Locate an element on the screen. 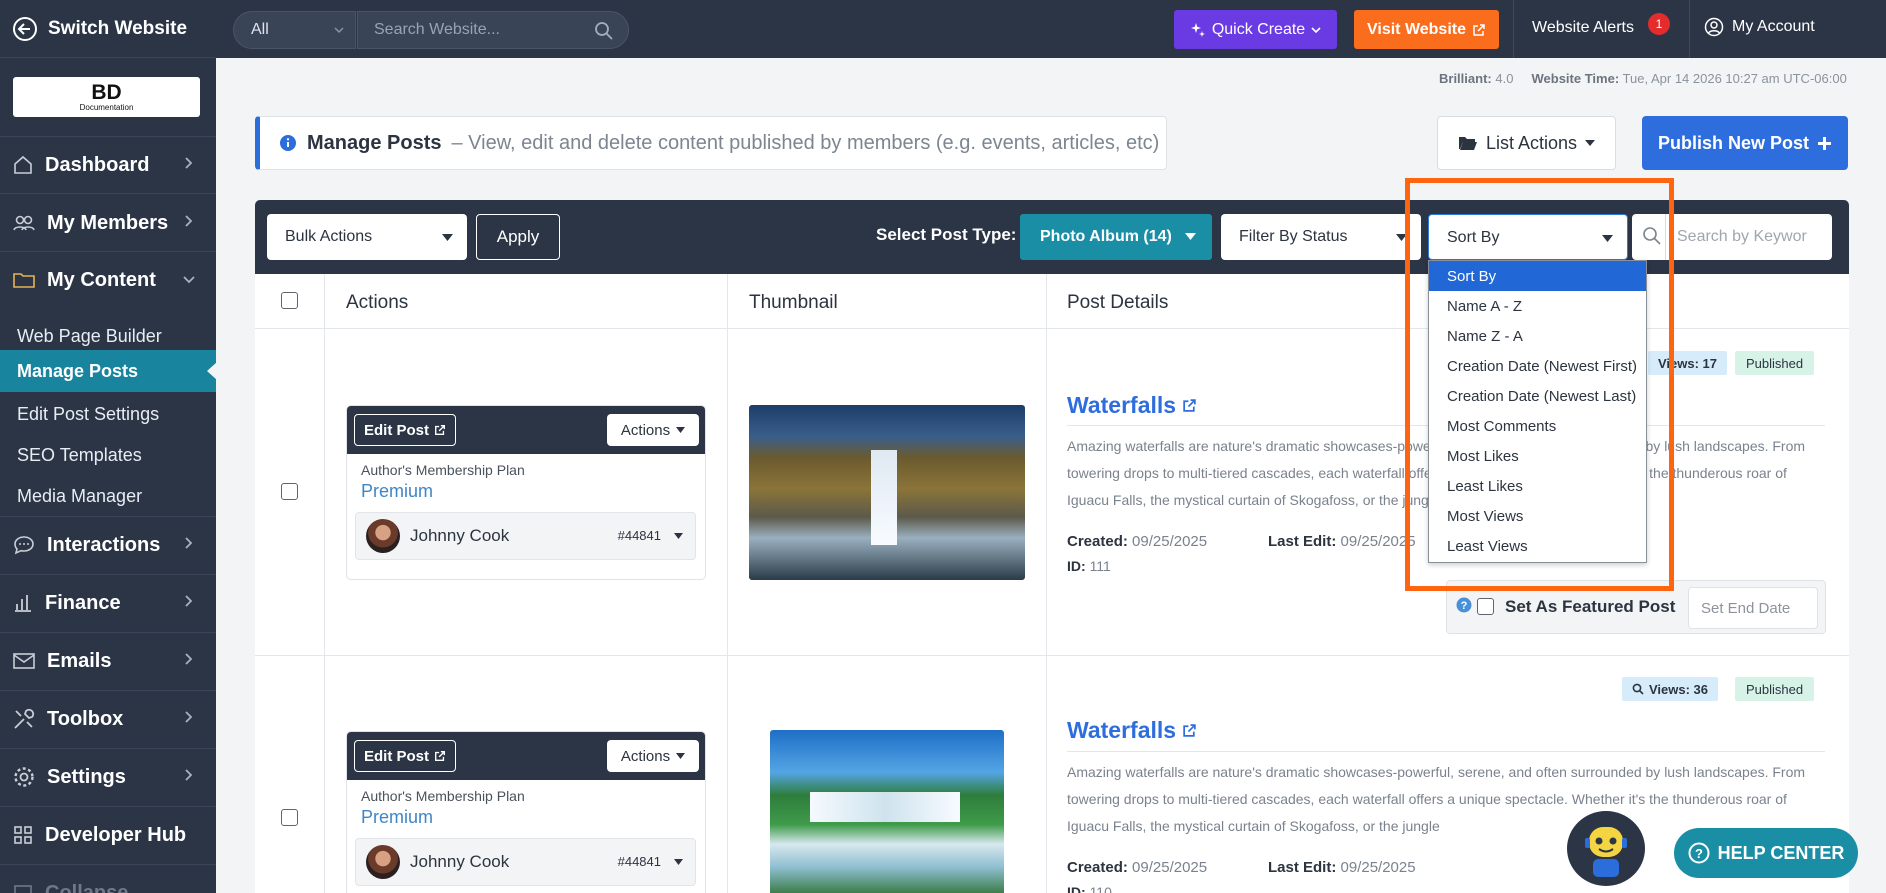  alerts-count-badge: 1 is located at coordinates (1659, 24).